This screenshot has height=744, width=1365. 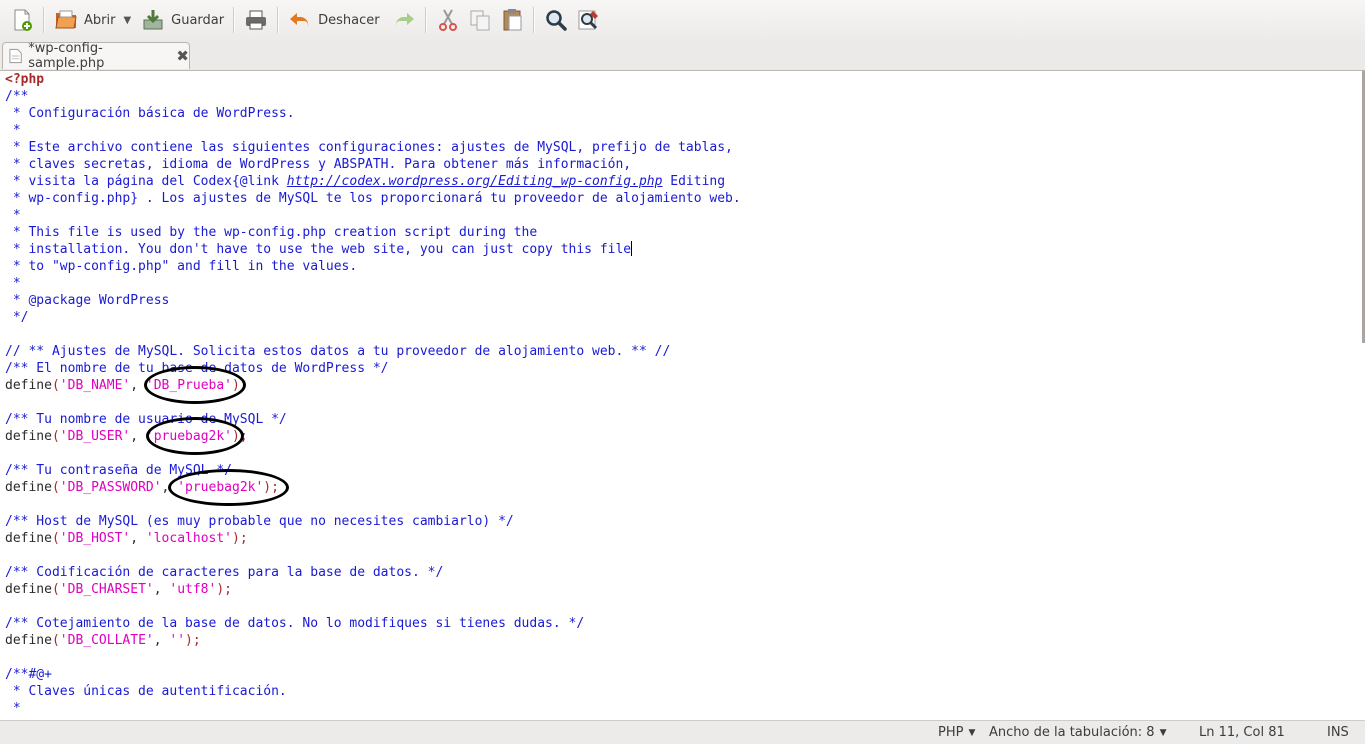 What do you see at coordinates (25, 79) in the screenshot?
I see `code-token: <?php` at bounding box center [25, 79].